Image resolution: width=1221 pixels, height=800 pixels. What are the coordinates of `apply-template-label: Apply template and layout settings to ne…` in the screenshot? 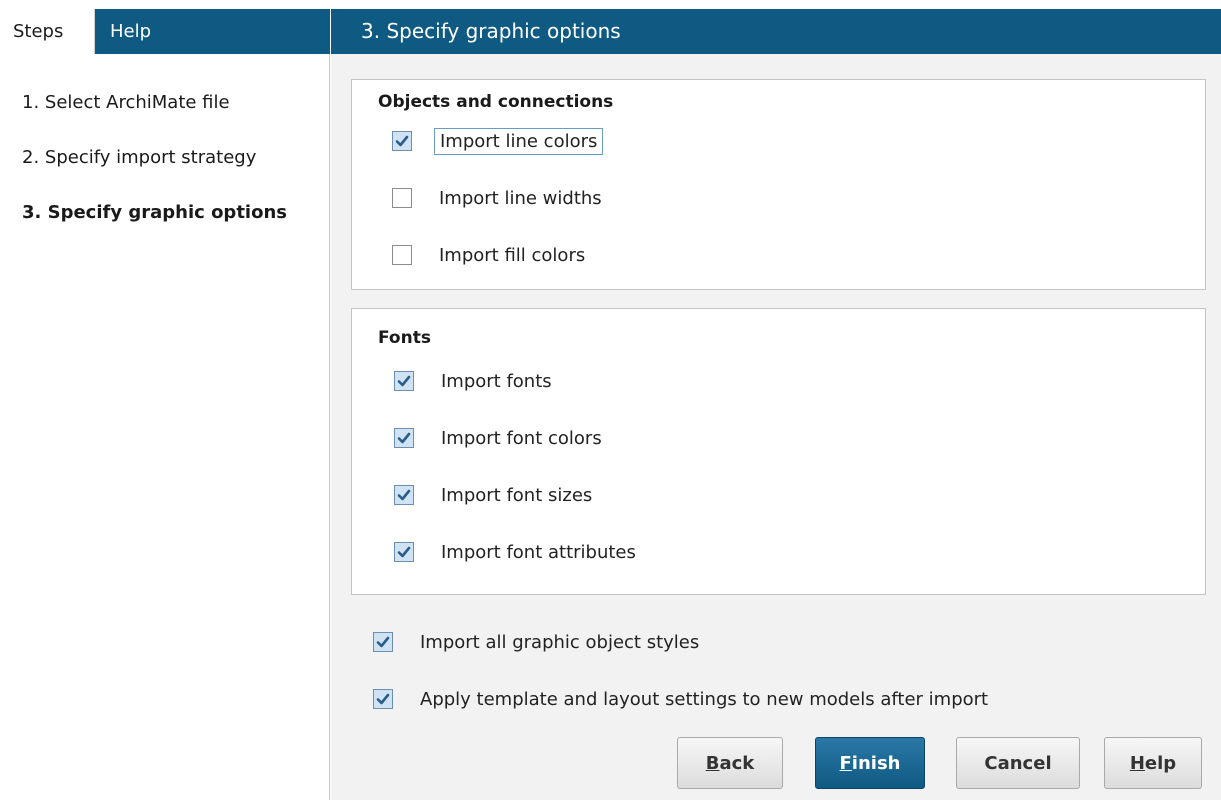 It's located at (704, 699).